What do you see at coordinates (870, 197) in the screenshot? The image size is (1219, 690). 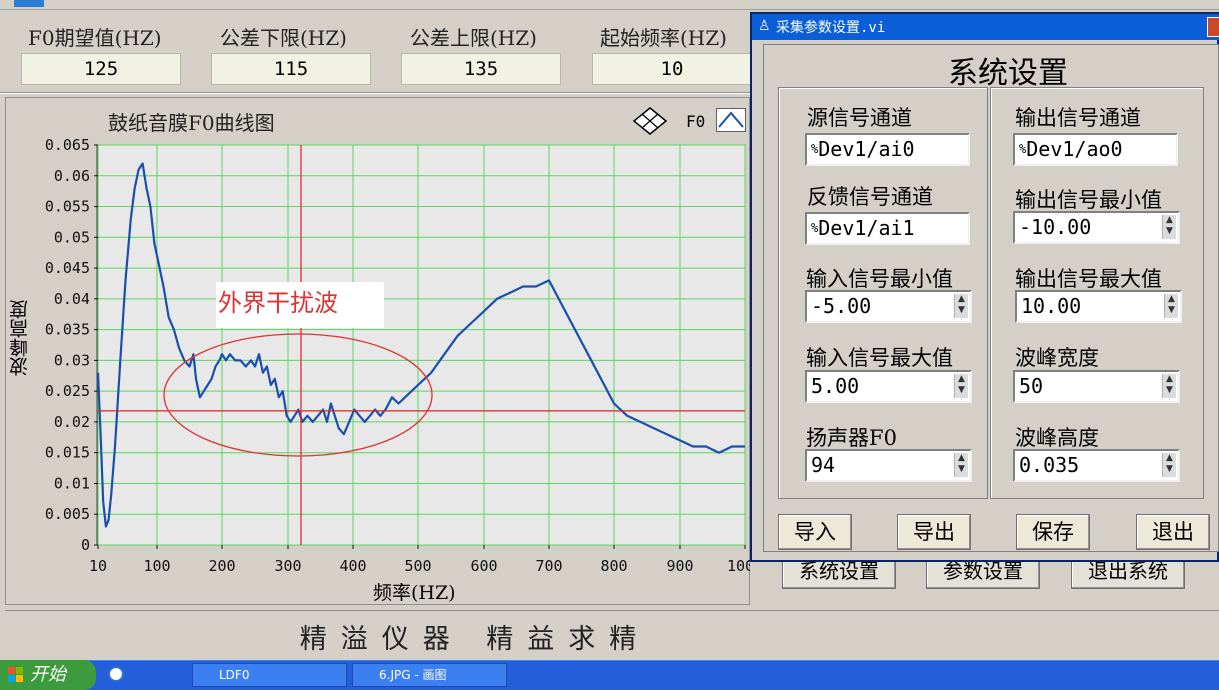 I see `feedback-channel-label: 反馈信号通道` at bounding box center [870, 197].